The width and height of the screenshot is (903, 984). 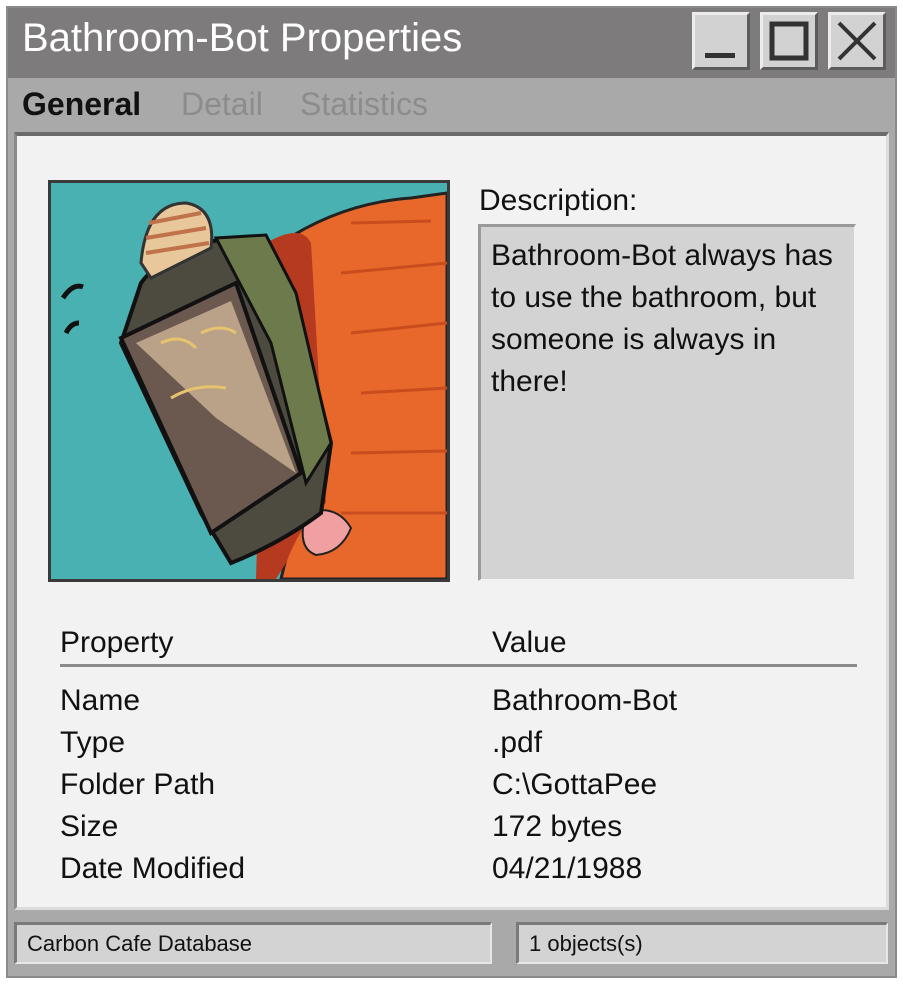 I want to click on property-value: C:\GottaPee, so click(x=575, y=784).